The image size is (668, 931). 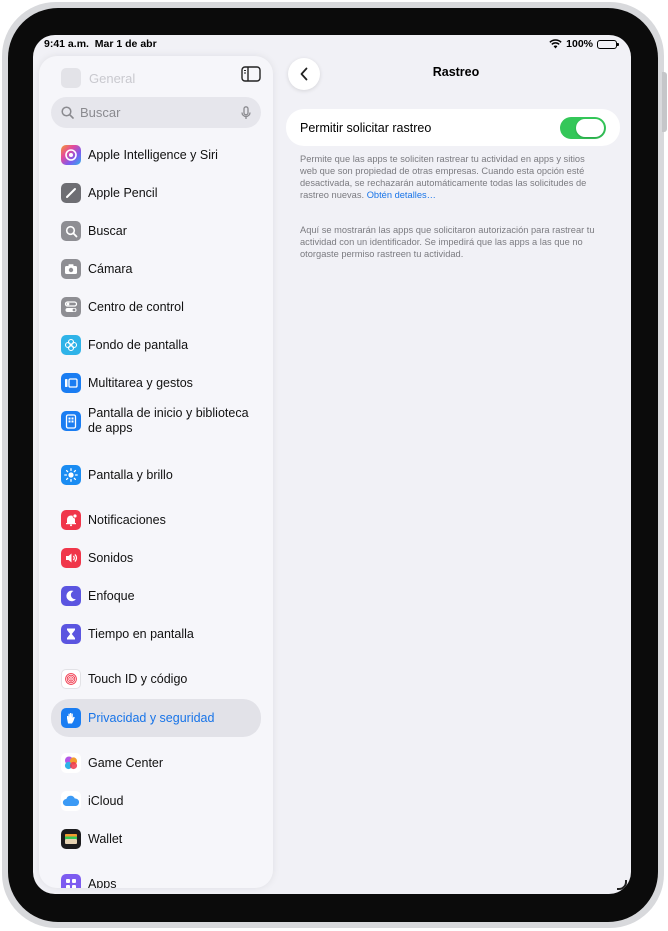 I want to click on speaker-icon, so click(x=71, y=558).